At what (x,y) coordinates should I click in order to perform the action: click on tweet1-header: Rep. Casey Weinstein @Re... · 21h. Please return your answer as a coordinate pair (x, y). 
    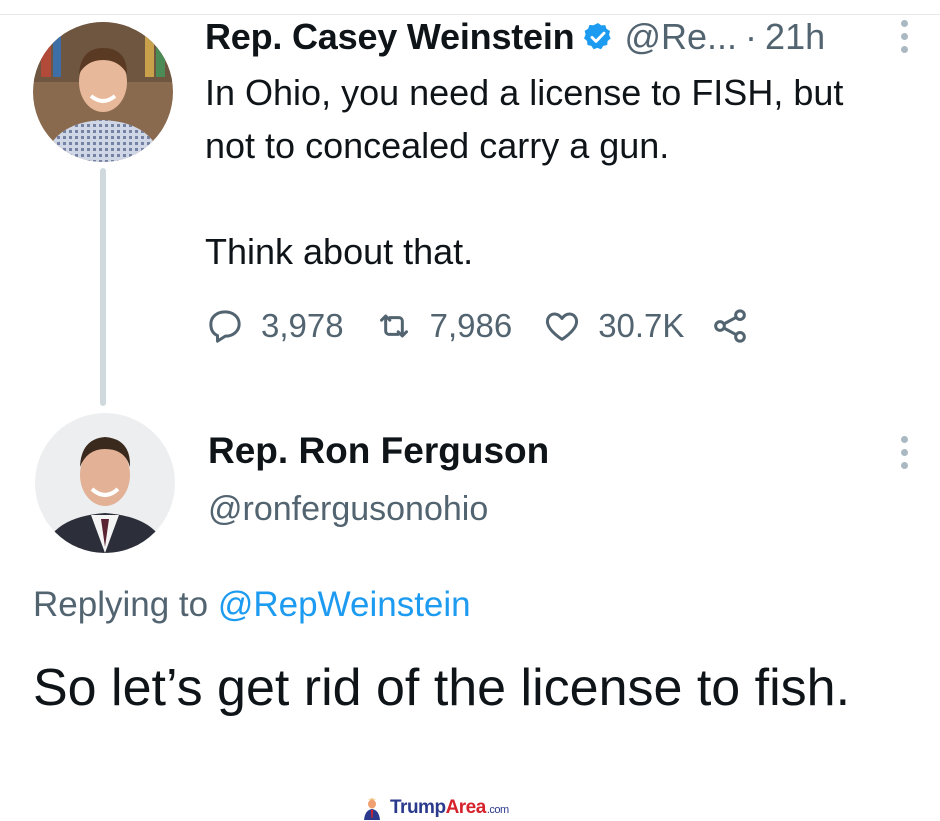
    Looking at the image, I should click on (515, 37).